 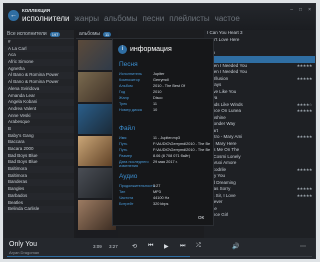 I want to click on property-value: 8.06 (8 708 071 байт), so click(x=171, y=156).